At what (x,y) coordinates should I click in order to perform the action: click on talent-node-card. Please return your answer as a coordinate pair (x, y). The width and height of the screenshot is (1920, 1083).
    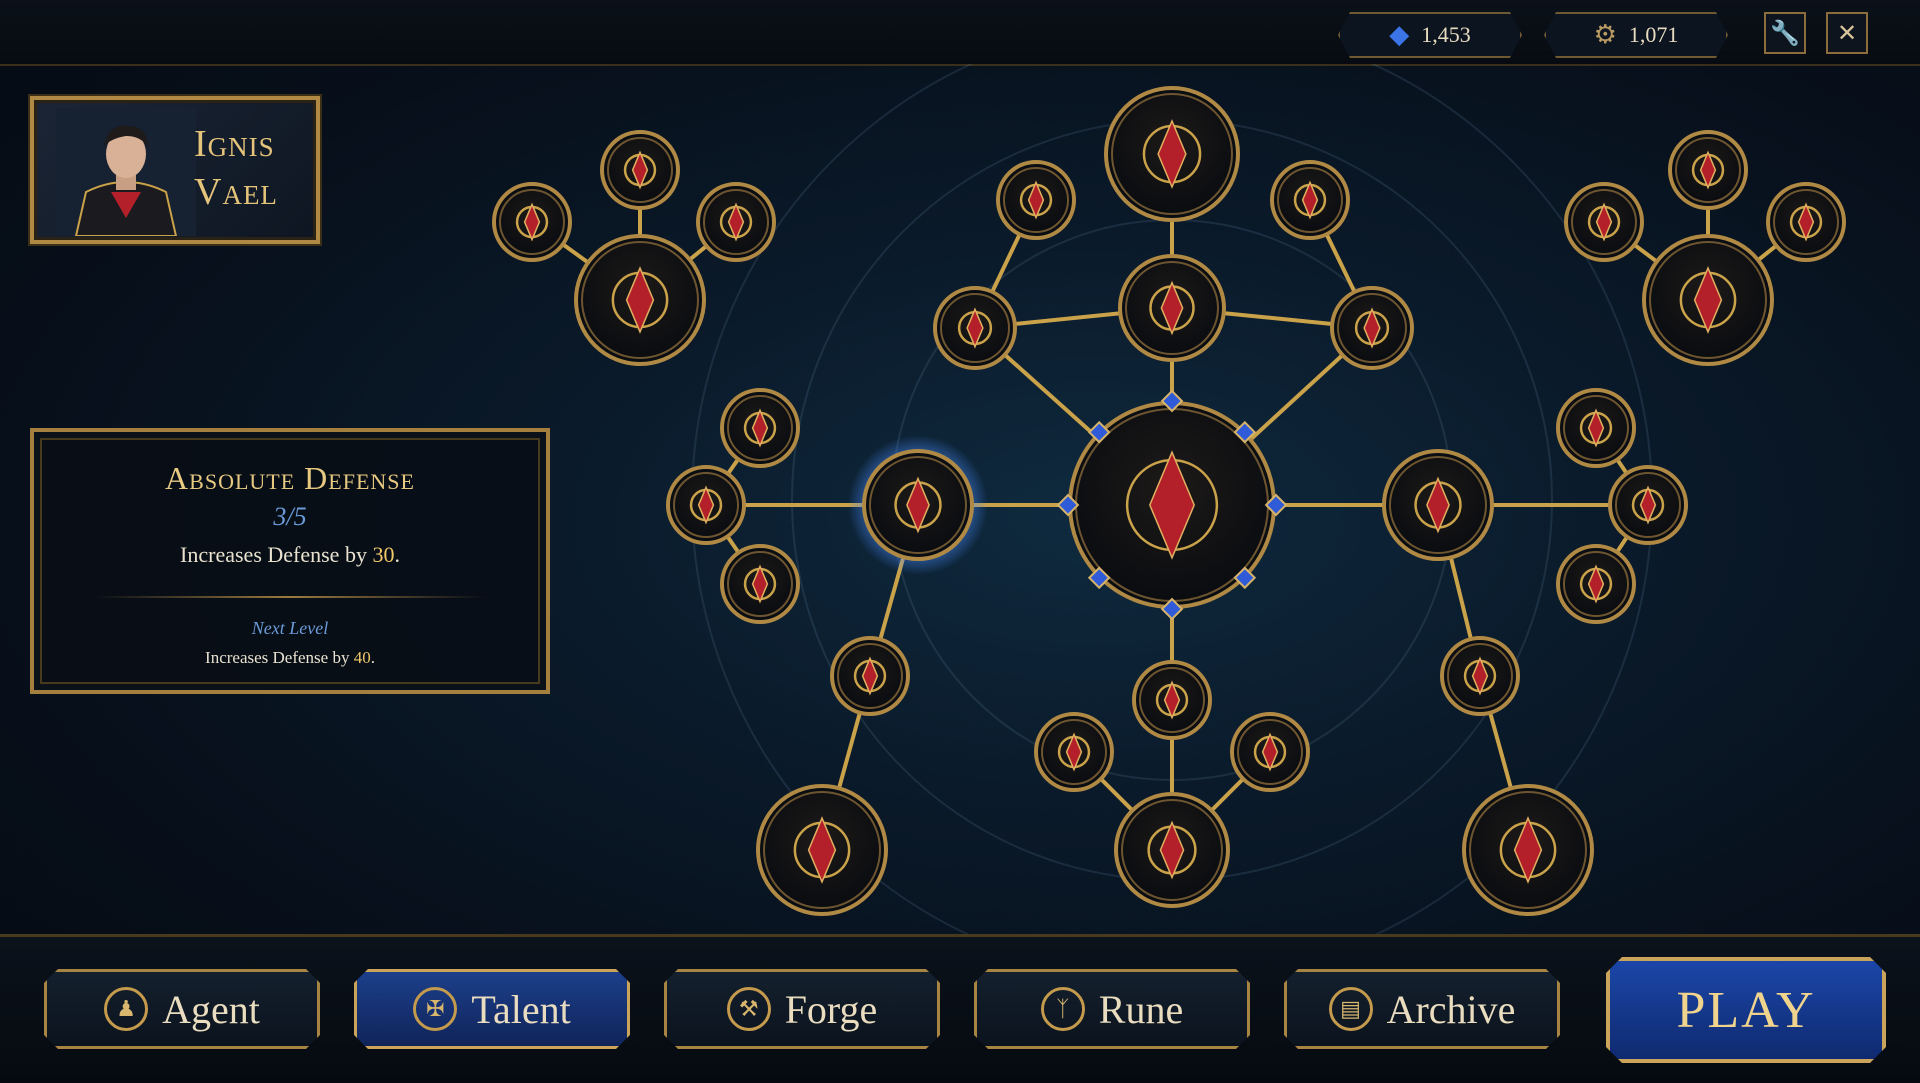
    Looking at the image, I should click on (1172, 850).